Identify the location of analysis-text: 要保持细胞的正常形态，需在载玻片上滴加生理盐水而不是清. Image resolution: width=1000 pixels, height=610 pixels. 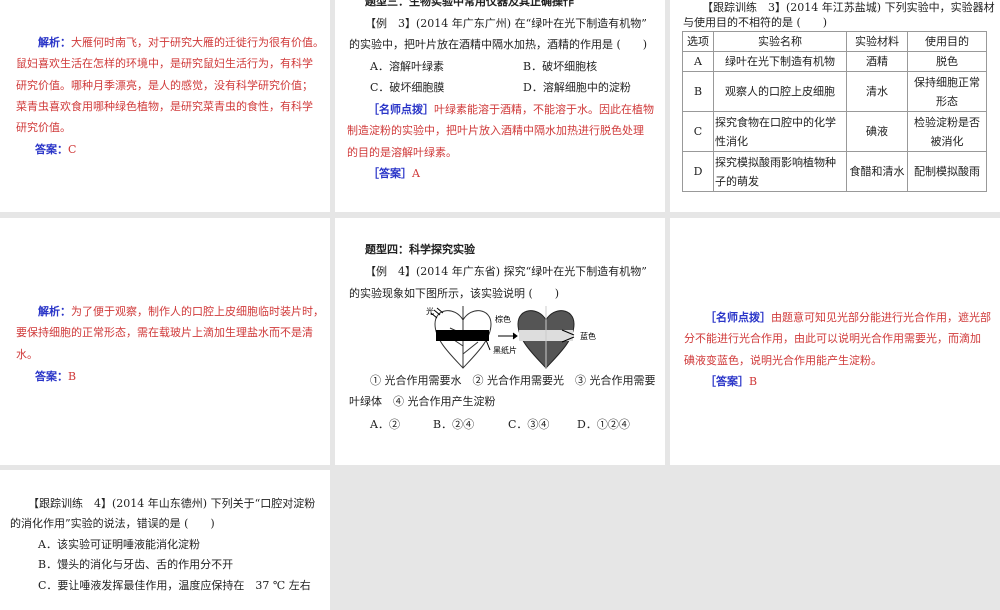
(164, 332).